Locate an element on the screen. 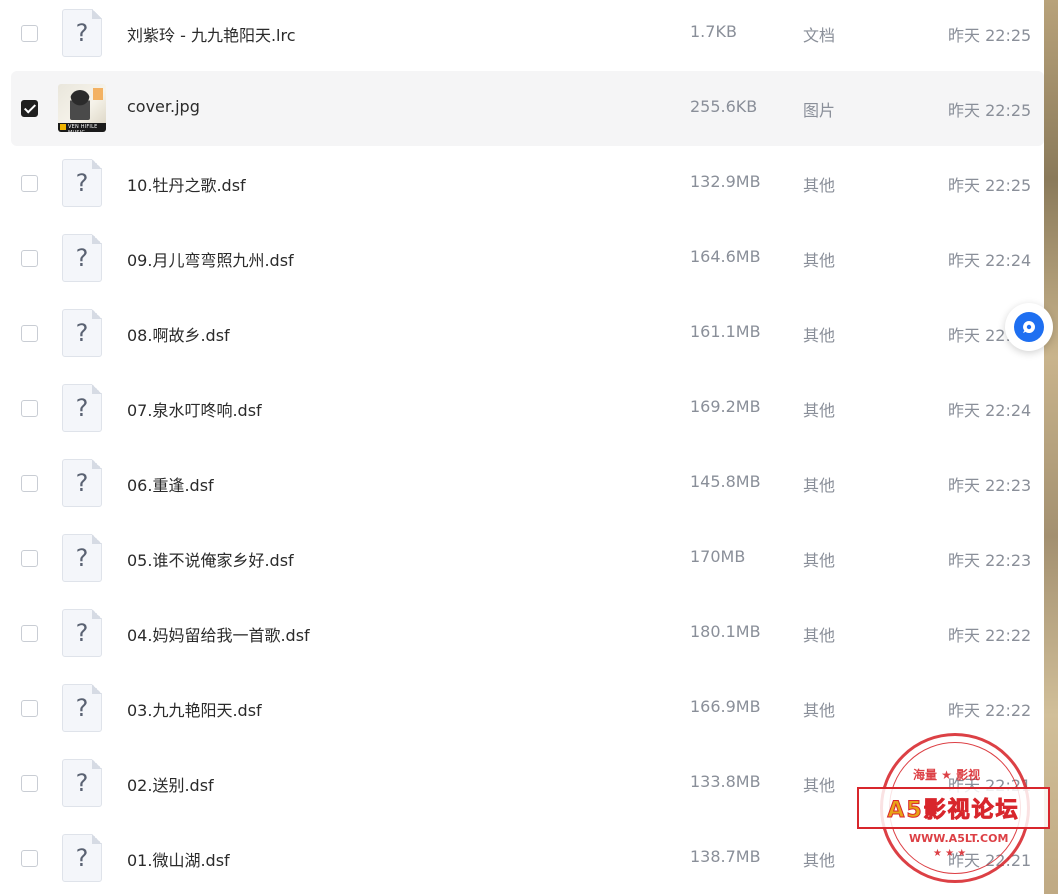  watermark-banner: A5影视论坛 is located at coordinates (953, 808).